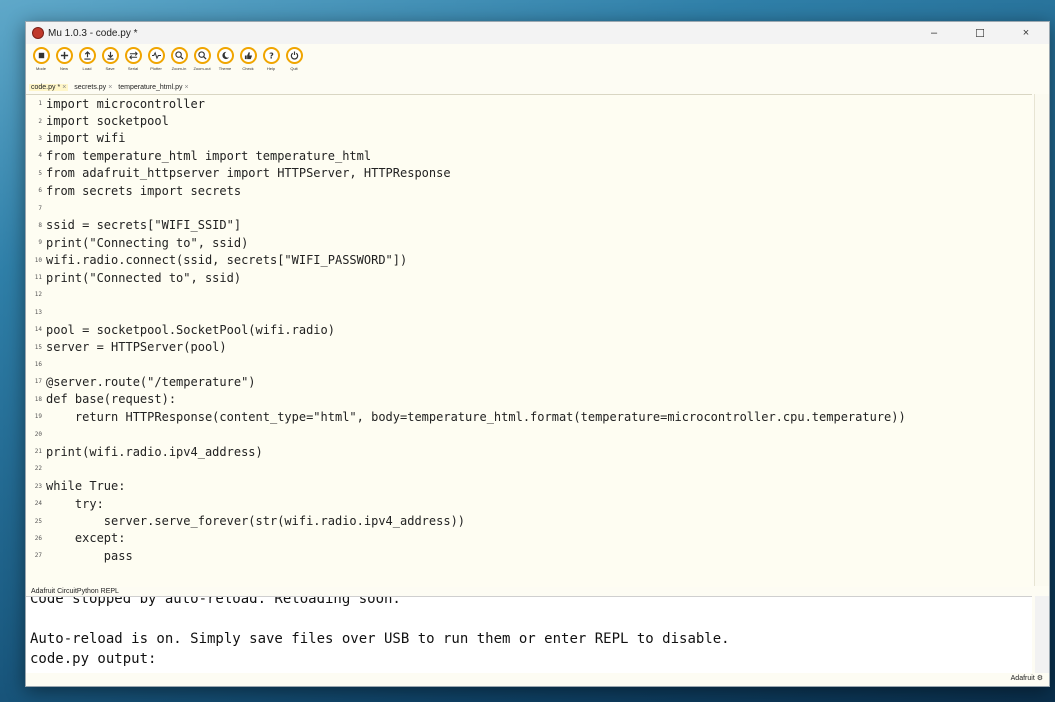 Image resolution: width=1055 pixels, height=702 pixels. I want to click on check-button: Check, so click(248, 57).